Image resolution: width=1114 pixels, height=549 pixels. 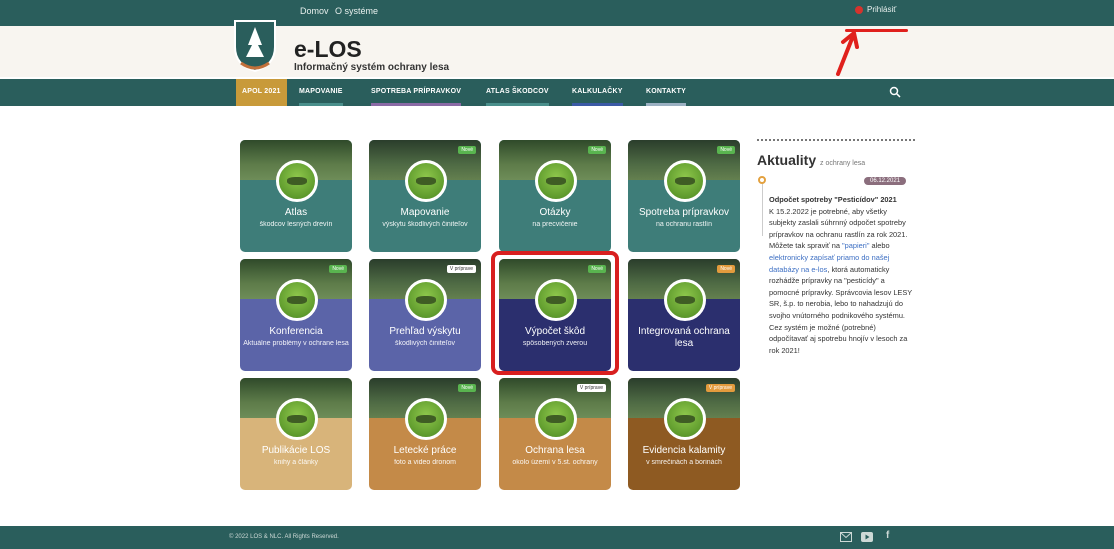 I want to click on tile-card: Integrovaná ochrana lesa Nové, so click(x=684, y=315).